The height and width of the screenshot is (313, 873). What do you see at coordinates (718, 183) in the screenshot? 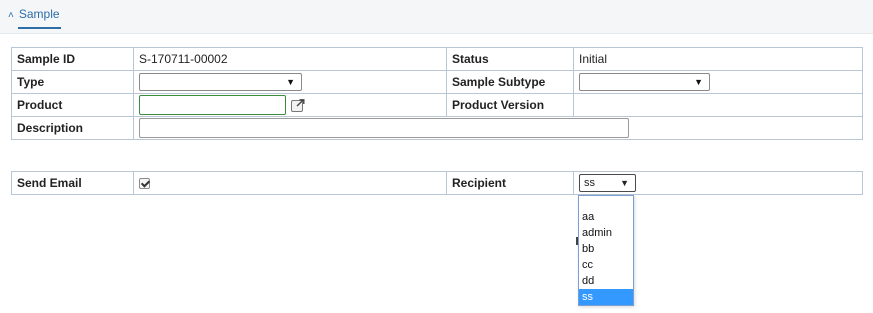
I see `recipient-cell: ss ▼` at bounding box center [718, 183].